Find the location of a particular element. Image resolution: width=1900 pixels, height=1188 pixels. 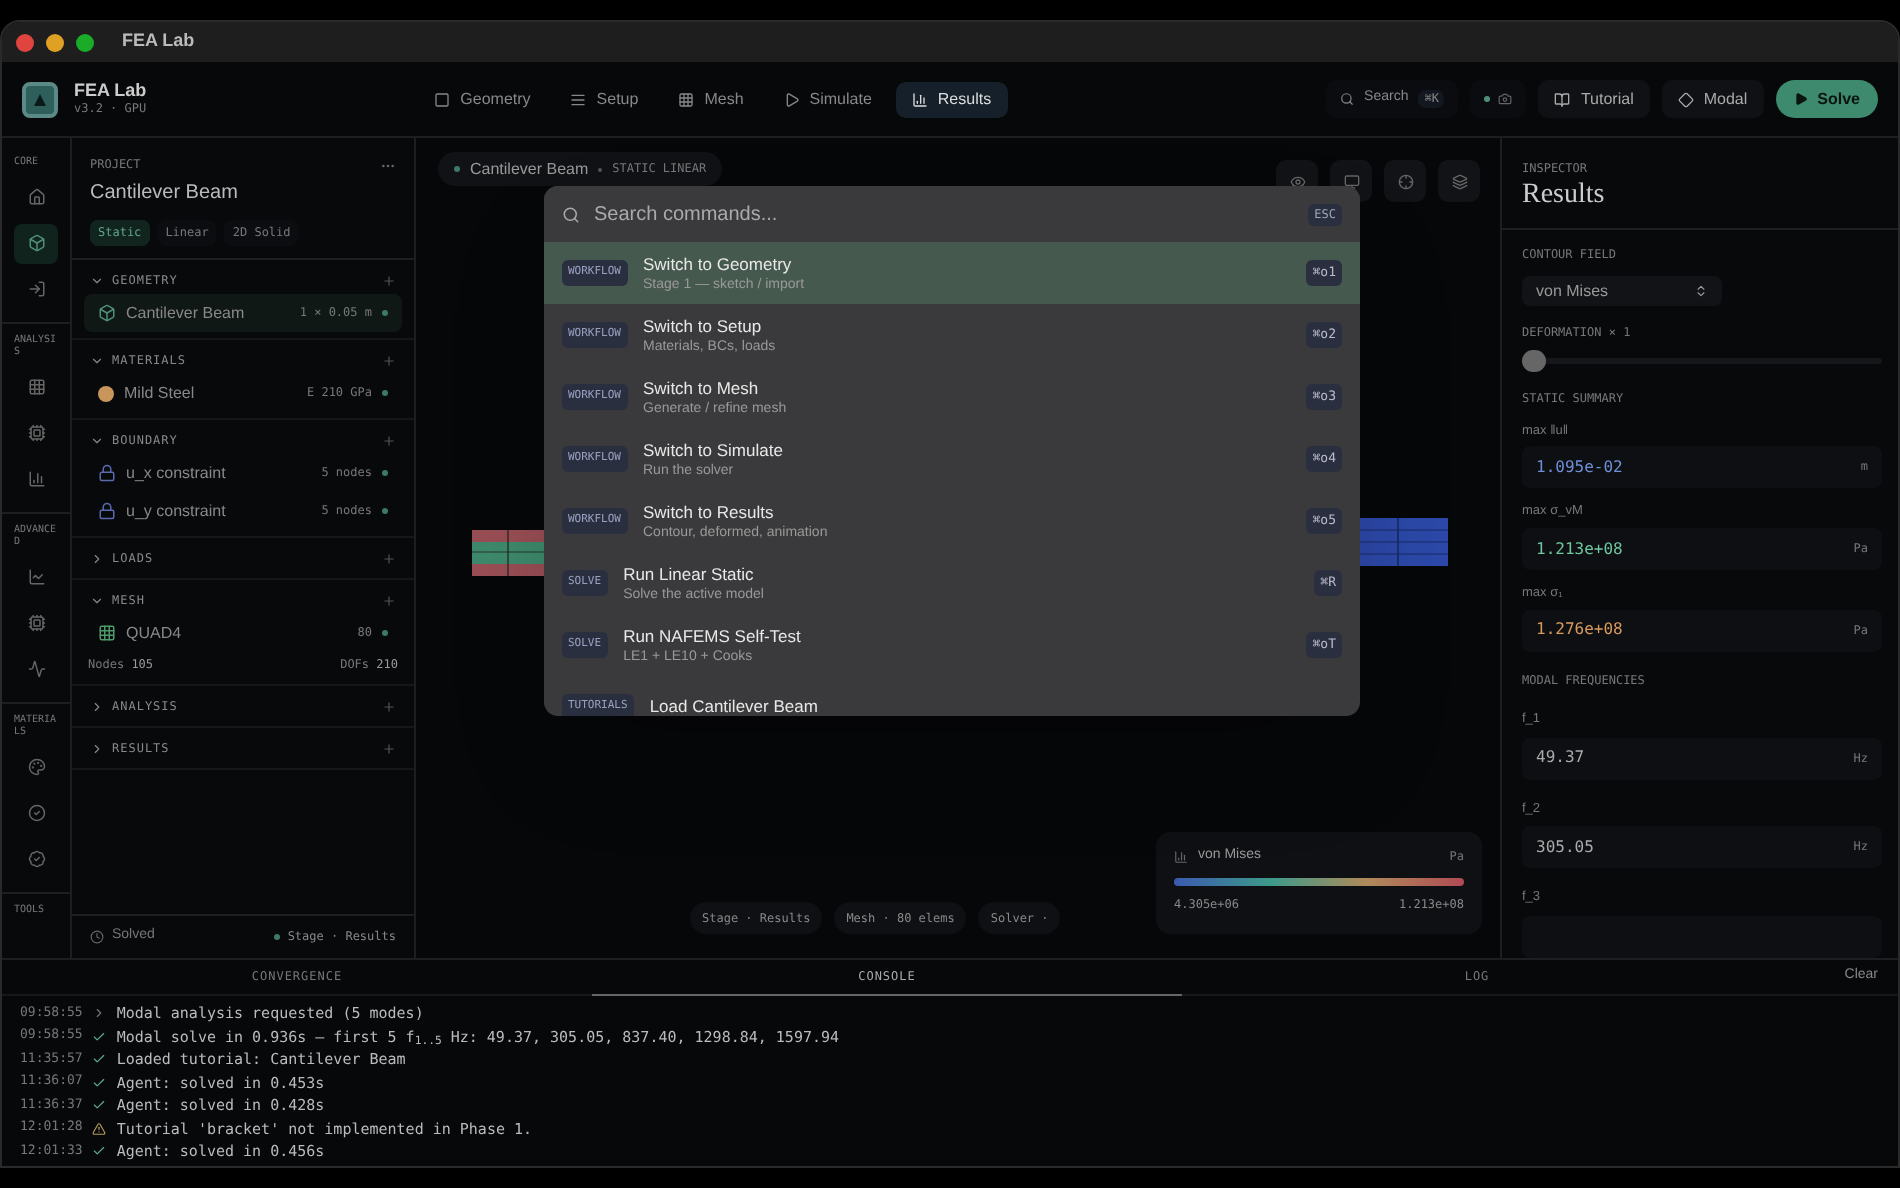

contour-select: von Mises is located at coordinates (1622, 291).